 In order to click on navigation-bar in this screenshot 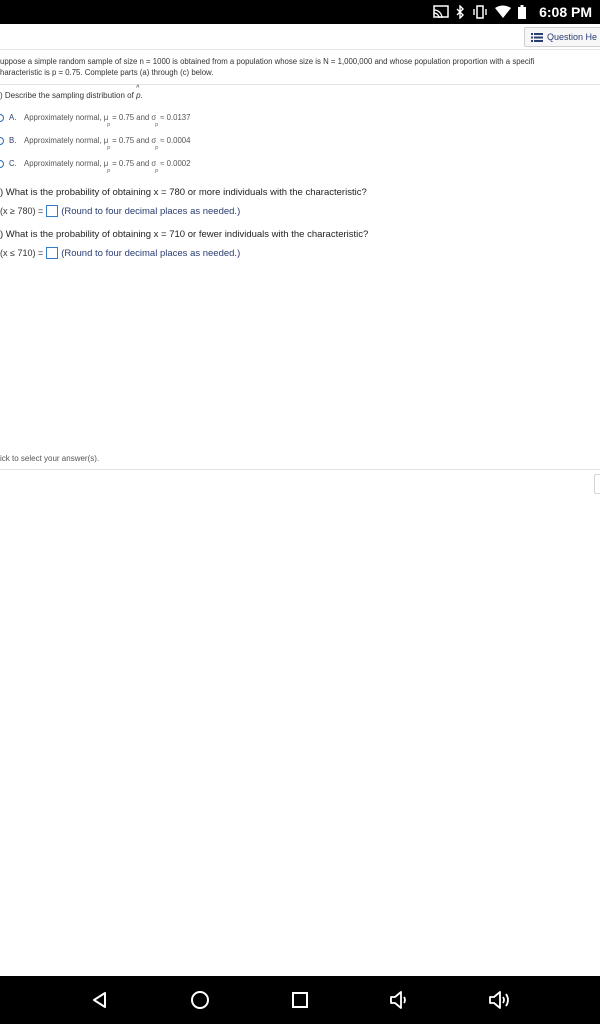, I will do `click(300, 1000)`.